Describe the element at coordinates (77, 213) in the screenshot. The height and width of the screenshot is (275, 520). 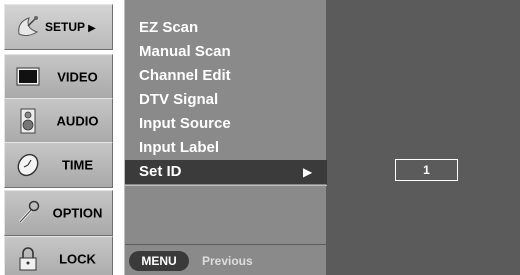
I see `sidebar-item-label: OPTION` at that location.